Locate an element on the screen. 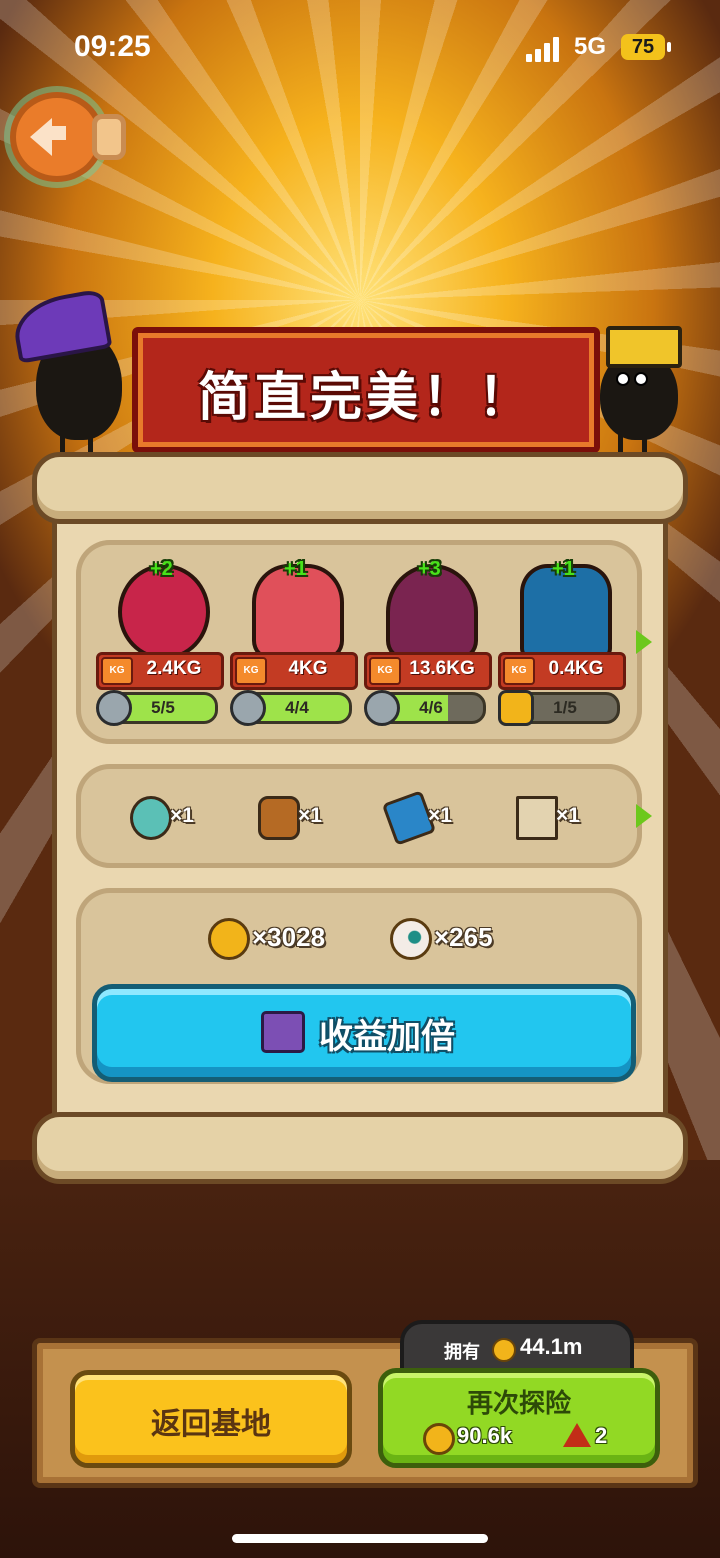 The image size is (720, 1558). explore-again-button: 再次探险 90.6k 2 is located at coordinates (519, 1418).